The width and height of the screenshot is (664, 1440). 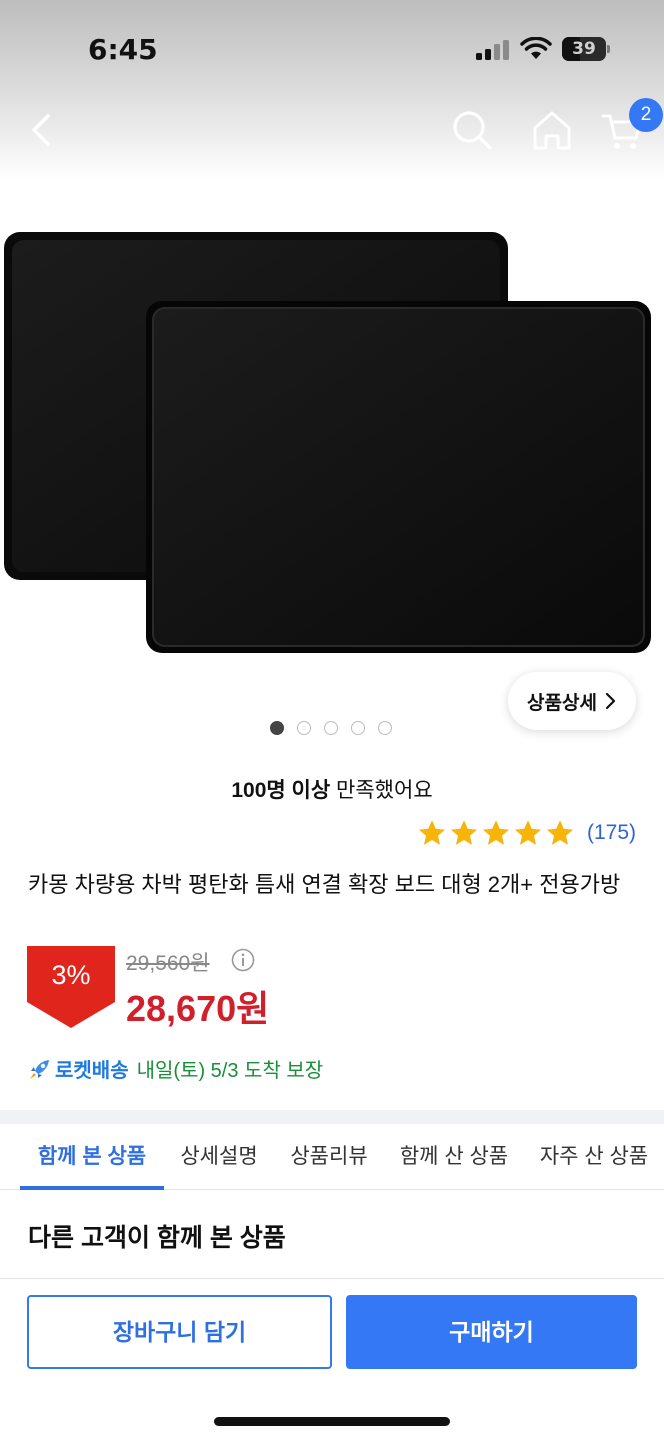 What do you see at coordinates (179, 1332) in the screenshot?
I see `add-to-cart-button: 장바구니 담기` at bounding box center [179, 1332].